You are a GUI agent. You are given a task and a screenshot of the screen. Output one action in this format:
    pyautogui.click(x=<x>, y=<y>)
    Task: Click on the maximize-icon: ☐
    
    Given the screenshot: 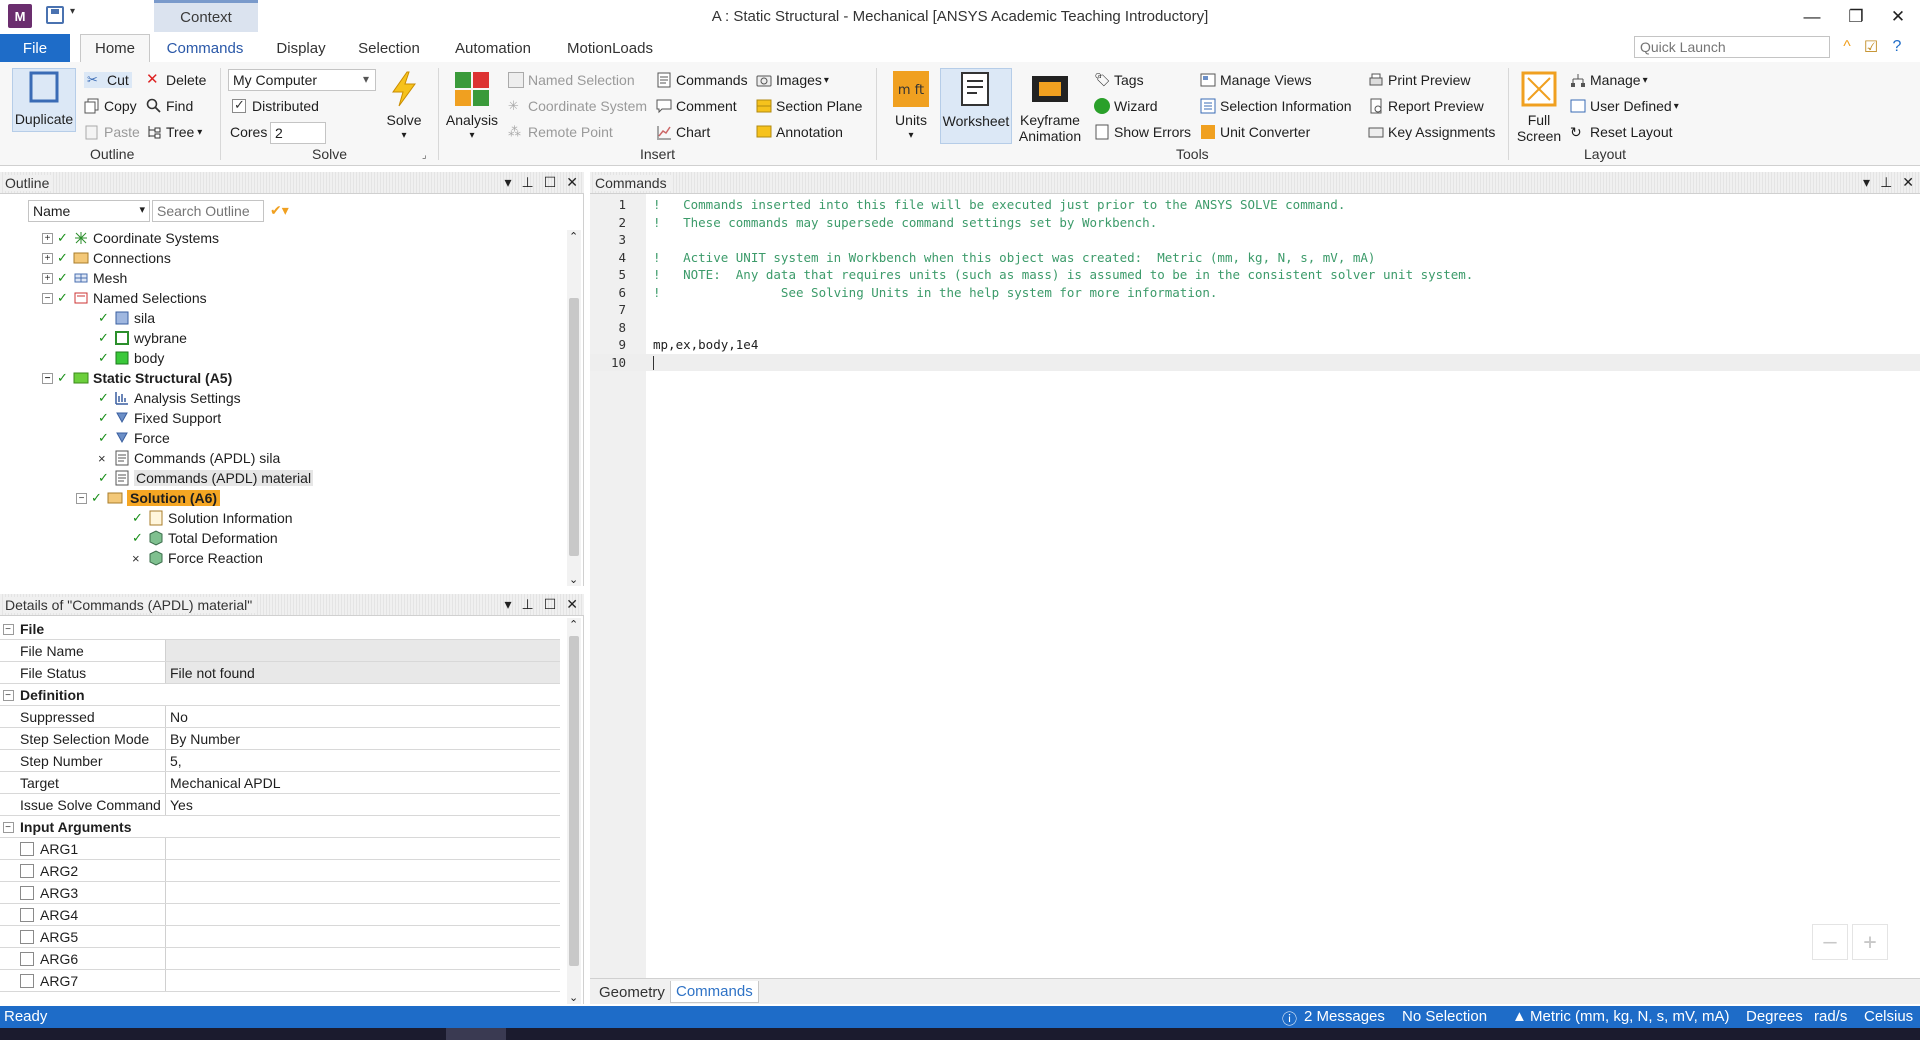 What is the action you would take?
    pyautogui.click(x=550, y=604)
    